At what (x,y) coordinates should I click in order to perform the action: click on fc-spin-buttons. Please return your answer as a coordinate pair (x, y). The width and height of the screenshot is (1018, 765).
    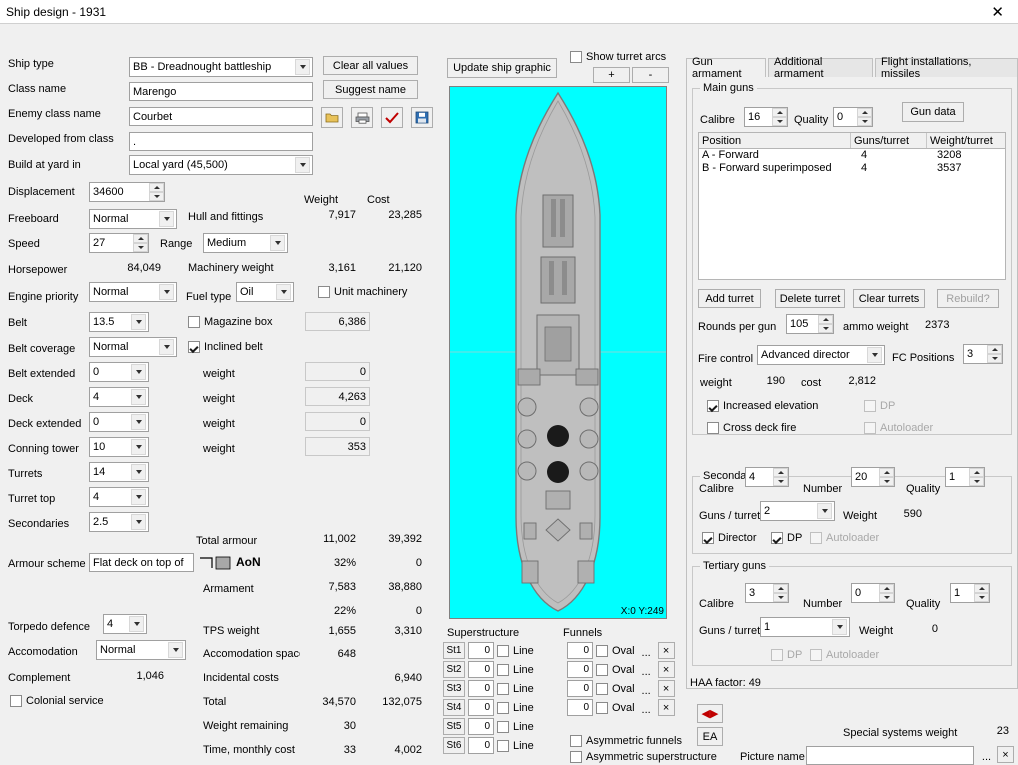
    Looking at the image, I should click on (994, 354).